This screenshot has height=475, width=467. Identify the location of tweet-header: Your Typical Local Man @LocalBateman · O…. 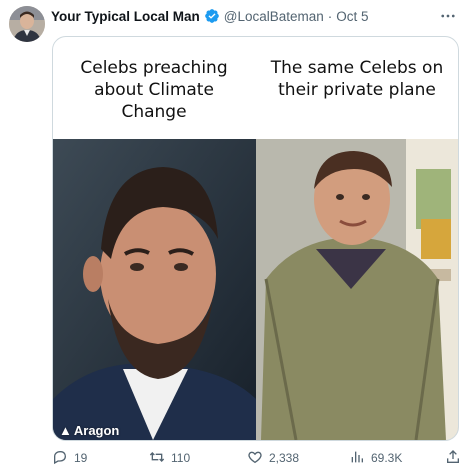
(210, 16).